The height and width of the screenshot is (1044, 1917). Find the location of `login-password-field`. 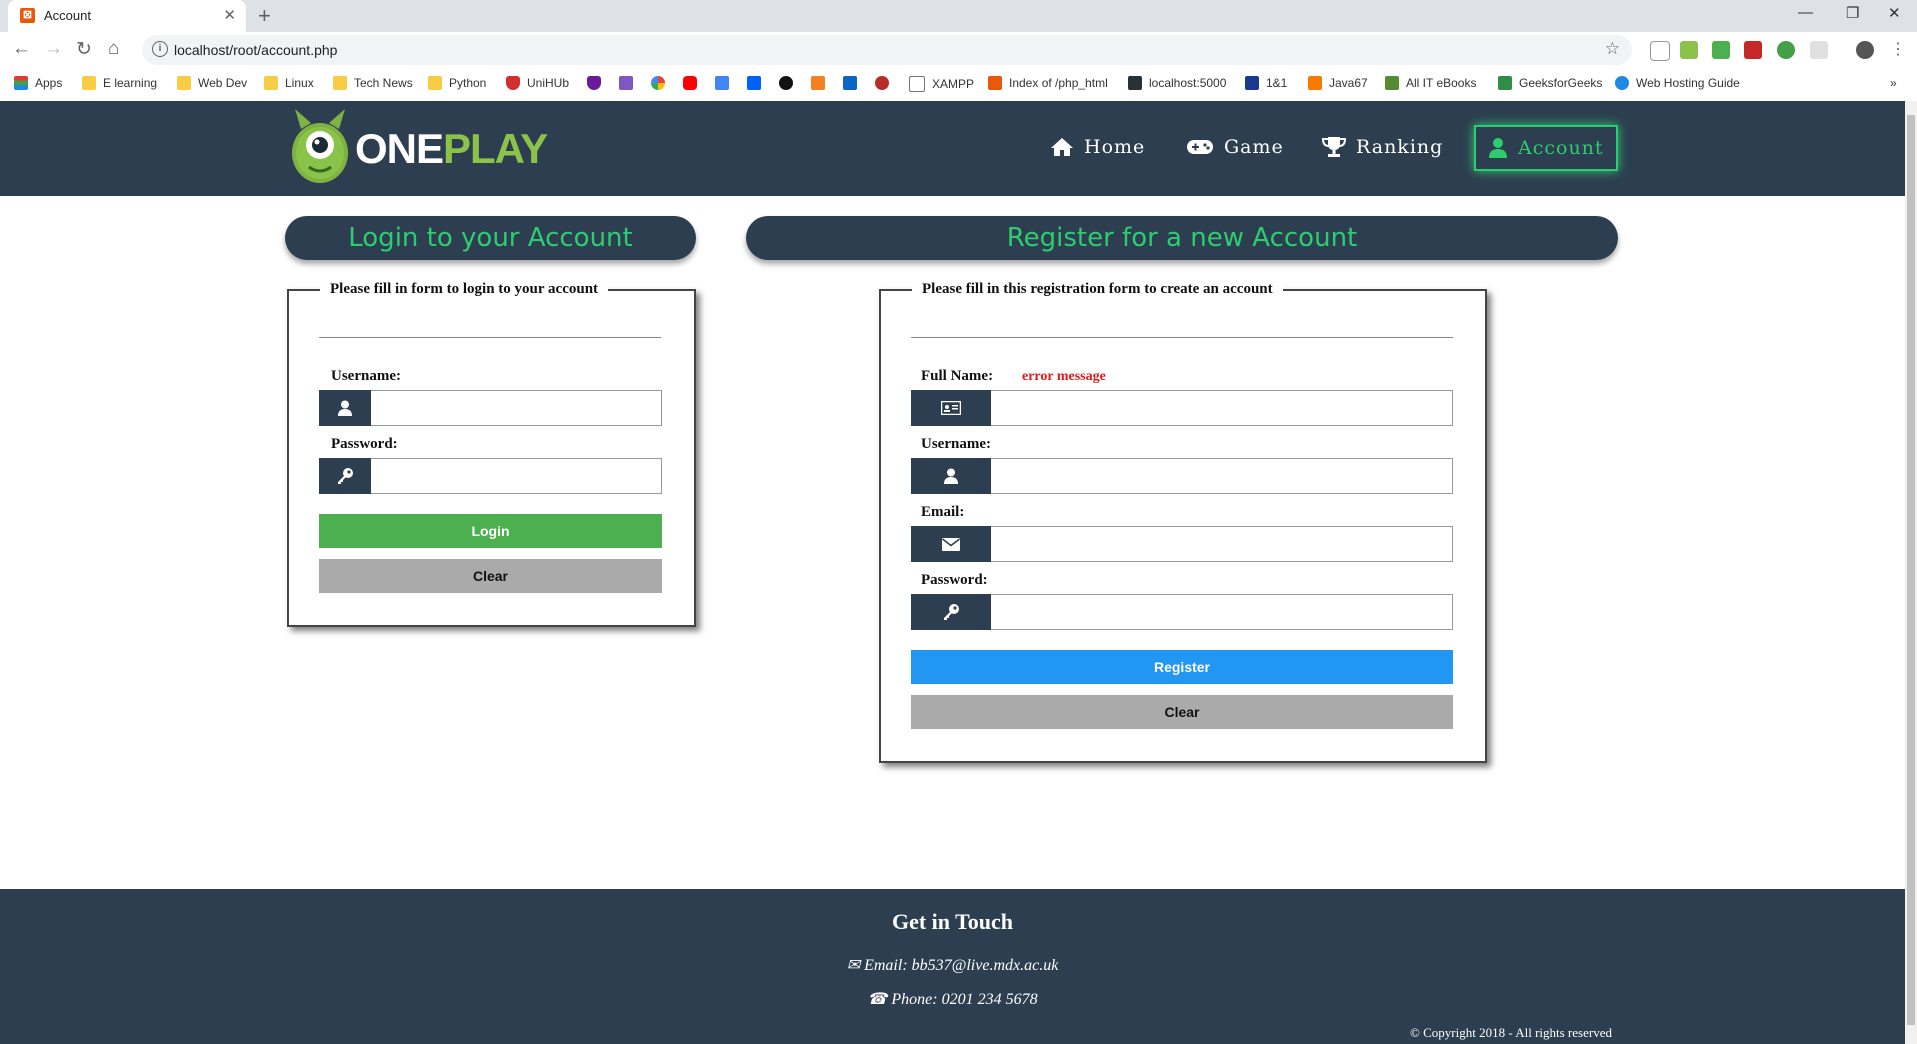

login-password-field is located at coordinates (490, 476).